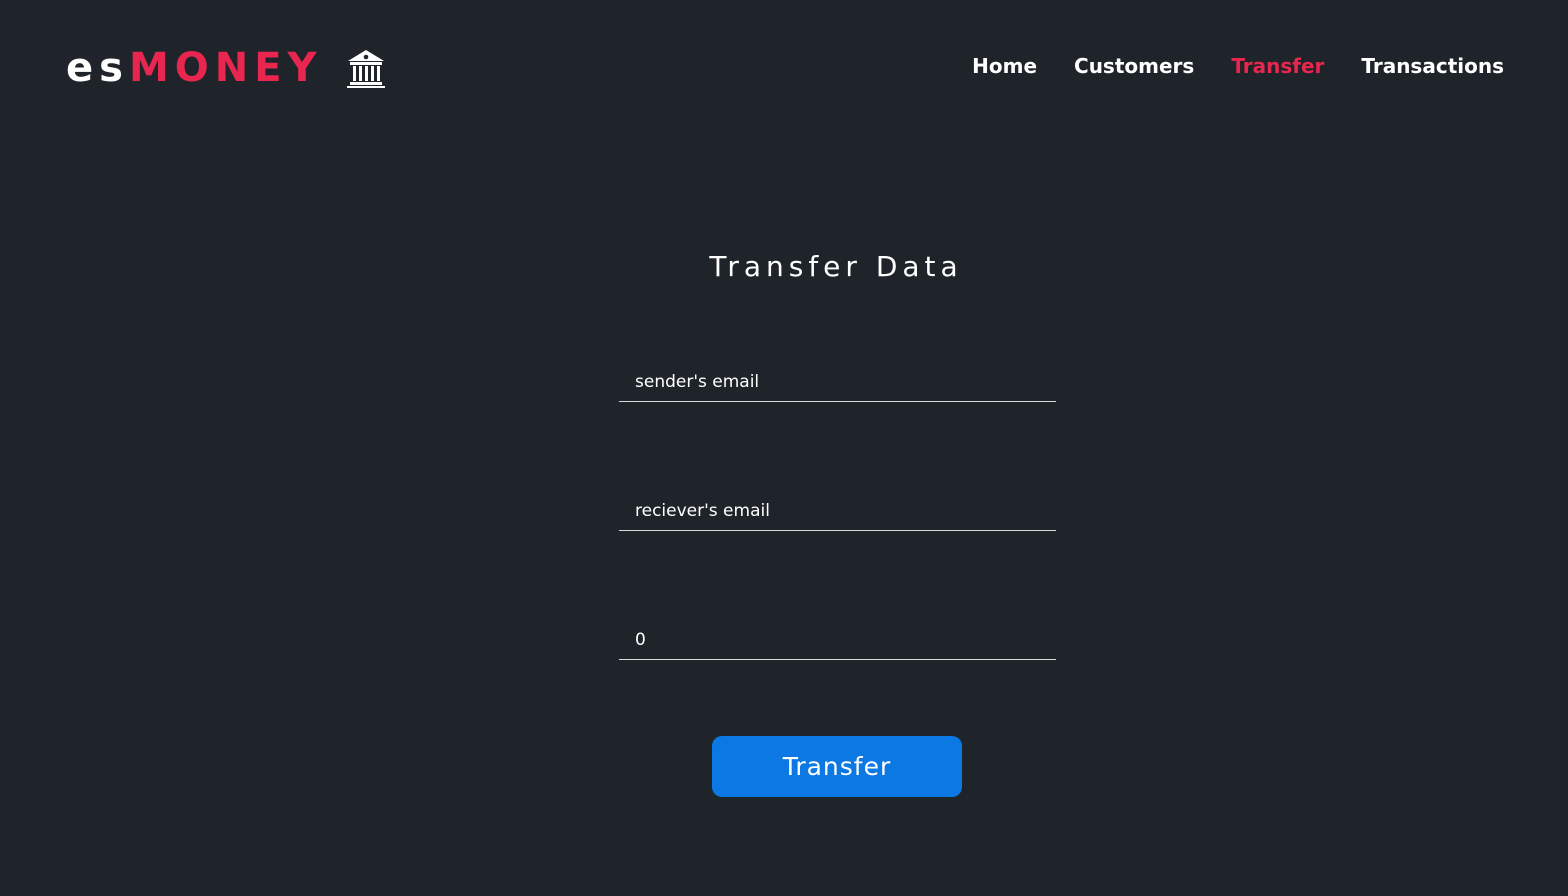 Image resolution: width=1568 pixels, height=896 pixels. Describe the element at coordinates (1134, 66) in the screenshot. I see `nav-link-customers: Customers` at that location.